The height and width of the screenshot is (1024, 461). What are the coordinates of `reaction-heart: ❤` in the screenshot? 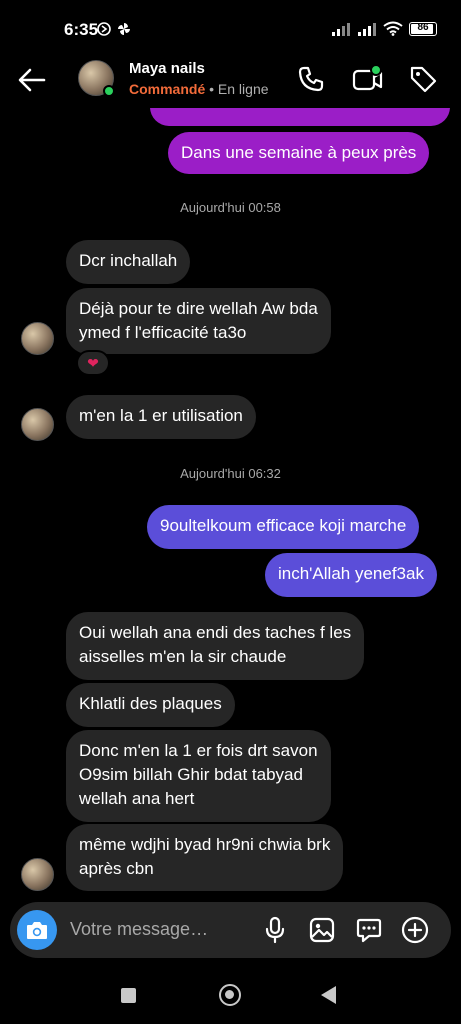 It's located at (93, 363).